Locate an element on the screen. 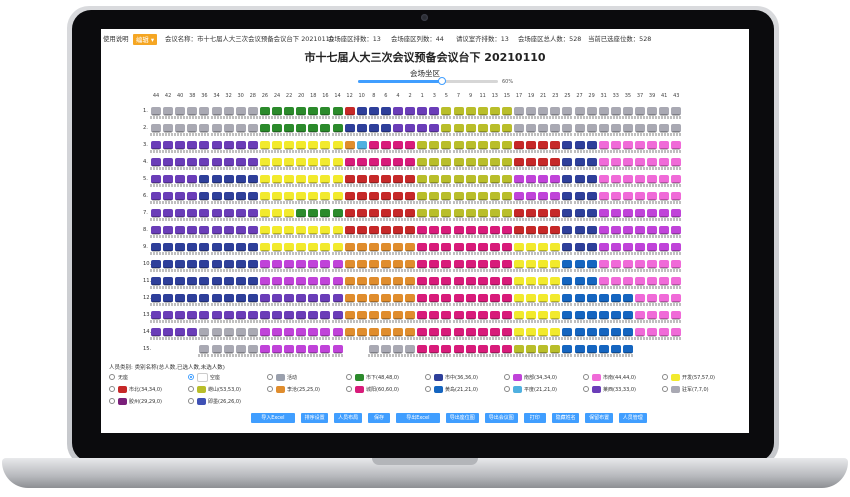 This screenshot has width=850, height=497. legend-item: 驻军(7,7,0) is located at coordinates (685, 389).